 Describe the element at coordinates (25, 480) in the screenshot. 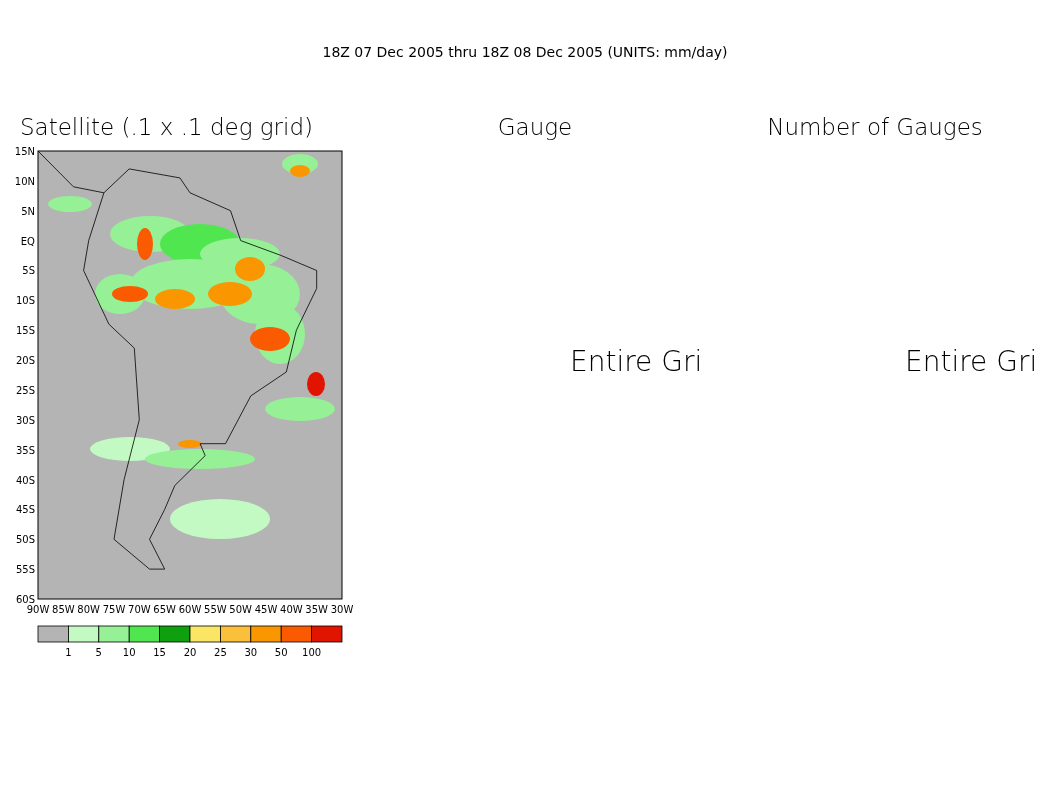

I see `latitude-label: 40S` at that location.